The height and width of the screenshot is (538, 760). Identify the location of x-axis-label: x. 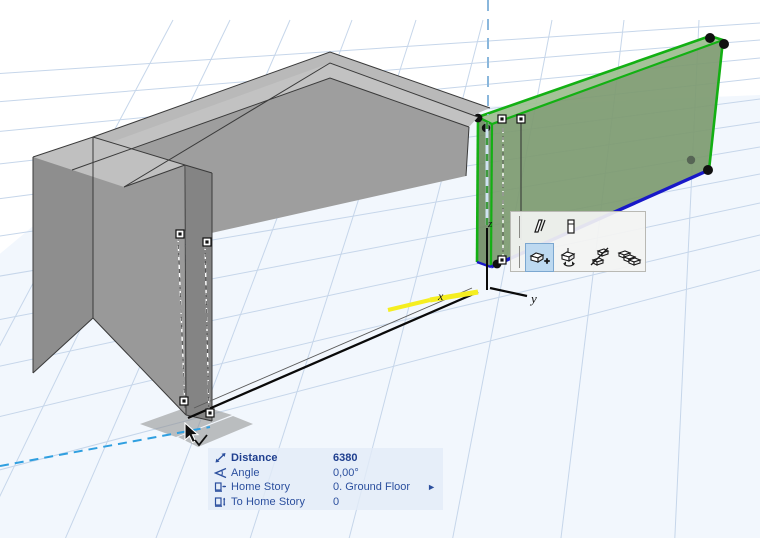
(440, 296).